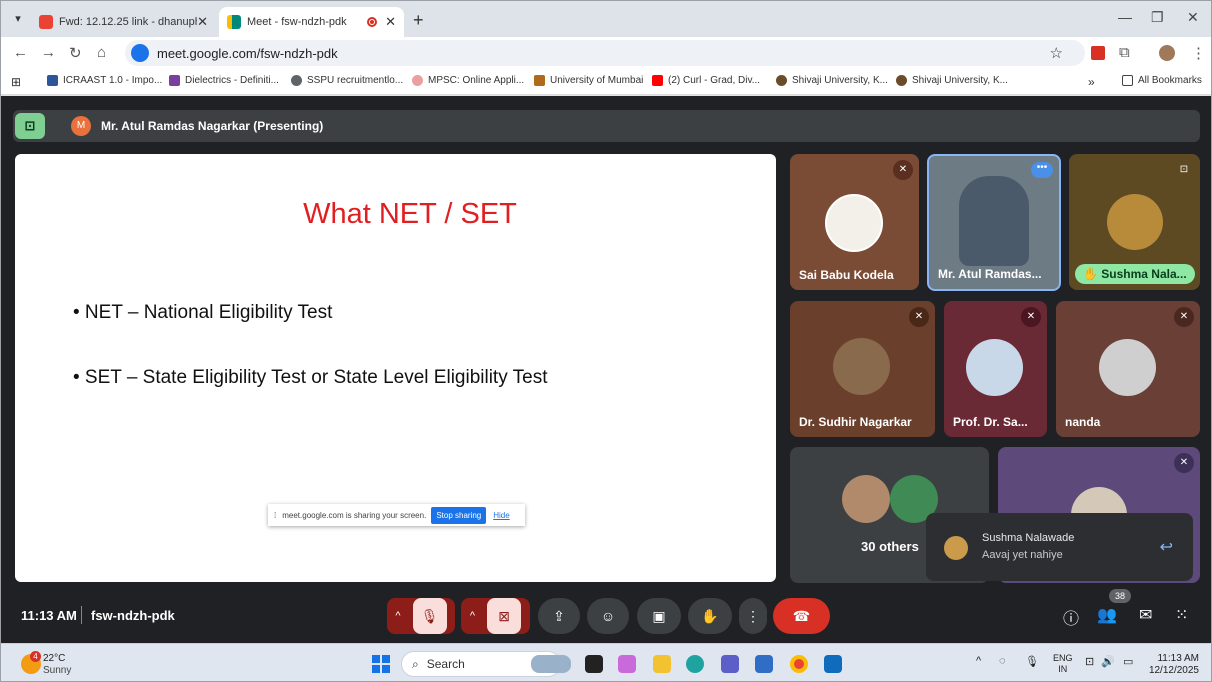 The image size is (1212, 682). I want to click on emoji-icon: ☺, so click(608, 616).